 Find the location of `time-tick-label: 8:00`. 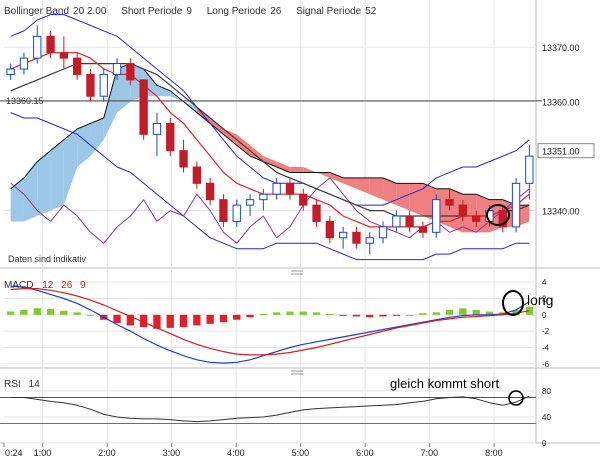

time-tick-label: 8:00 is located at coordinates (494, 453).